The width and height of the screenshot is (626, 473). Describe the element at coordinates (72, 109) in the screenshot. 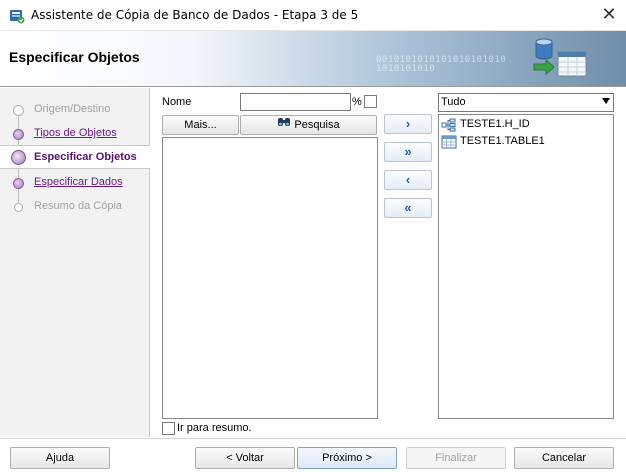

I see `step-label: Origem/Destino` at that location.